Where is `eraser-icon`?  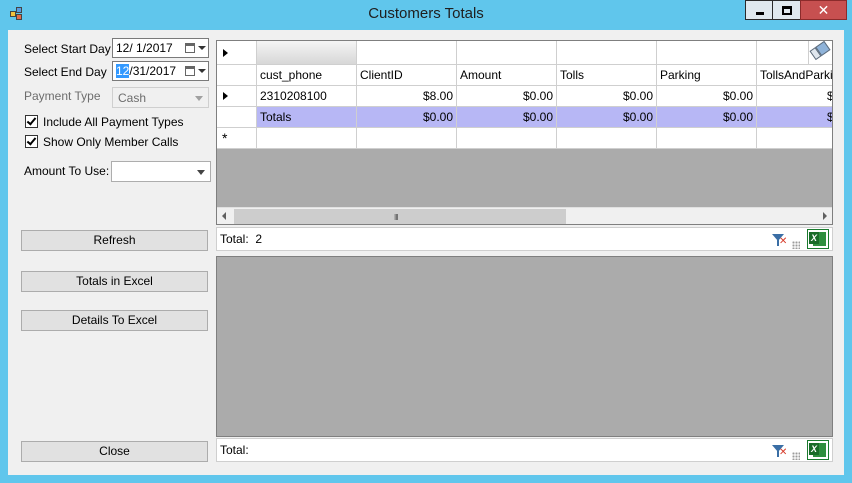 eraser-icon is located at coordinates (820, 51).